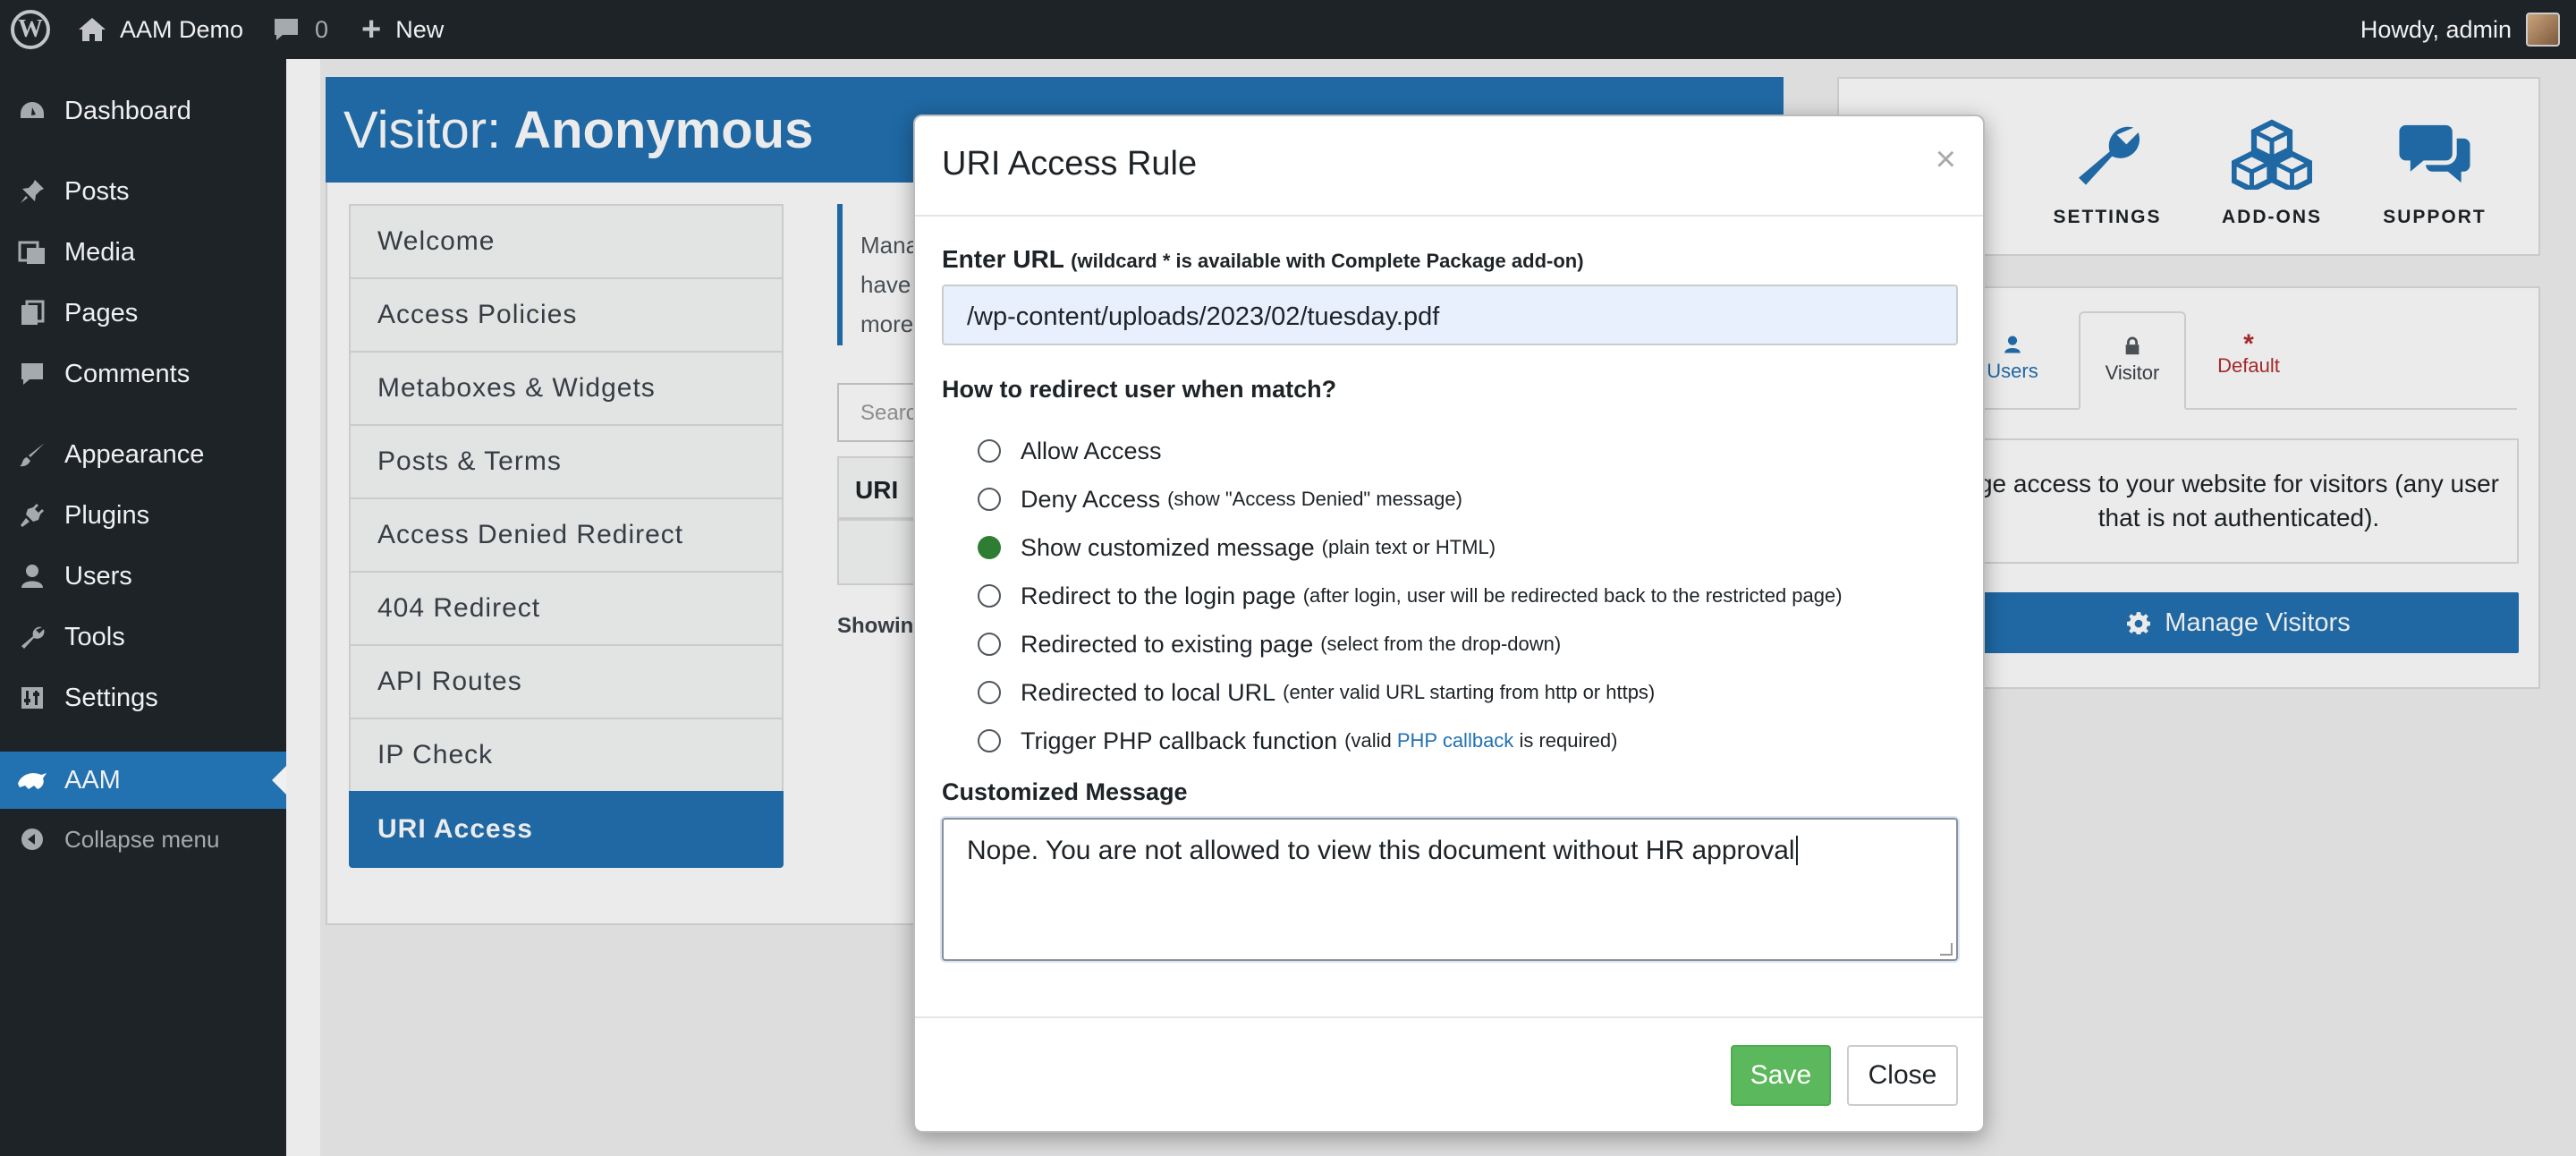 The image size is (2576, 1156). I want to click on sidebar-item-users: Users, so click(143, 576).